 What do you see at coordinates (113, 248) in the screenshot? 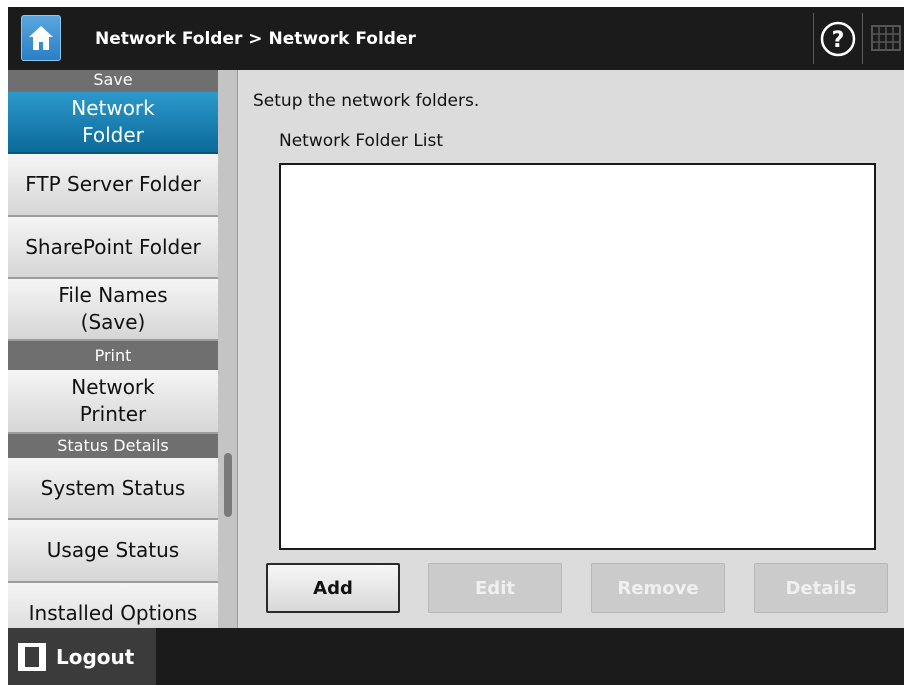
I see `sidebar-item-sharepoint-folder: SharePoint Folder` at bounding box center [113, 248].